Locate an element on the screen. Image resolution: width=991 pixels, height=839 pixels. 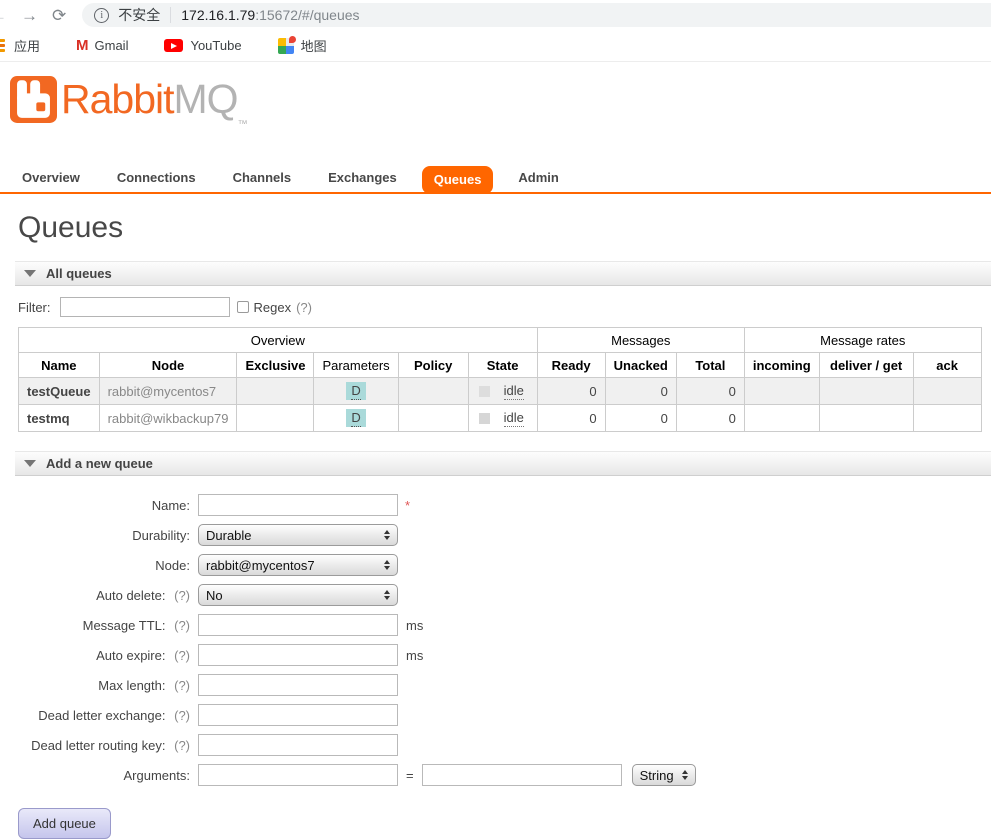
col-ready: Ready is located at coordinates (571, 365).